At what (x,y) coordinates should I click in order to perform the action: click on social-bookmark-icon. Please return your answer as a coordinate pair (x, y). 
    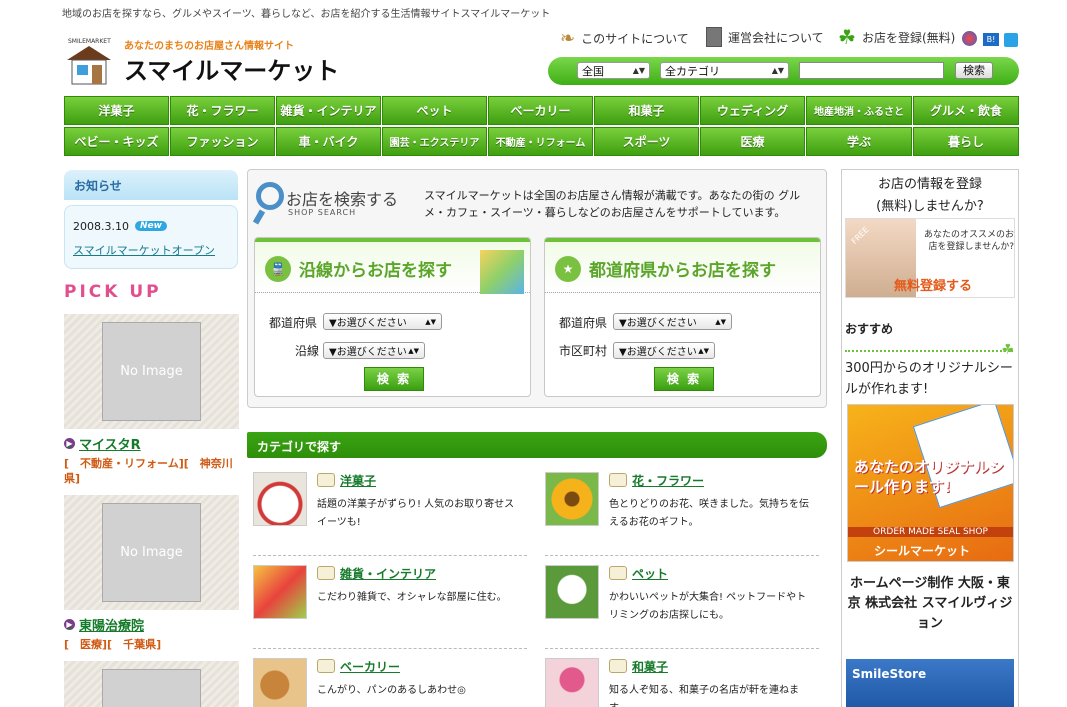
    Looking at the image, I should click on (969, 38).